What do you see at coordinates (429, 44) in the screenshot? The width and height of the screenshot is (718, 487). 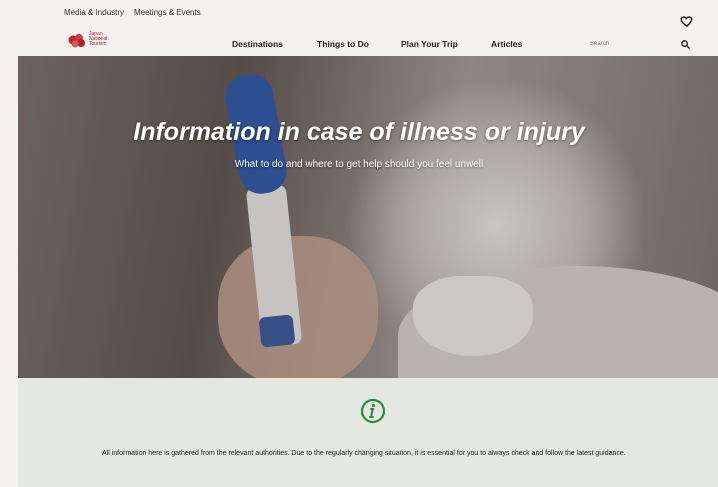 I see `nav-plan-your-trip: Plan Your Trip` at bounding box center [429, 44].